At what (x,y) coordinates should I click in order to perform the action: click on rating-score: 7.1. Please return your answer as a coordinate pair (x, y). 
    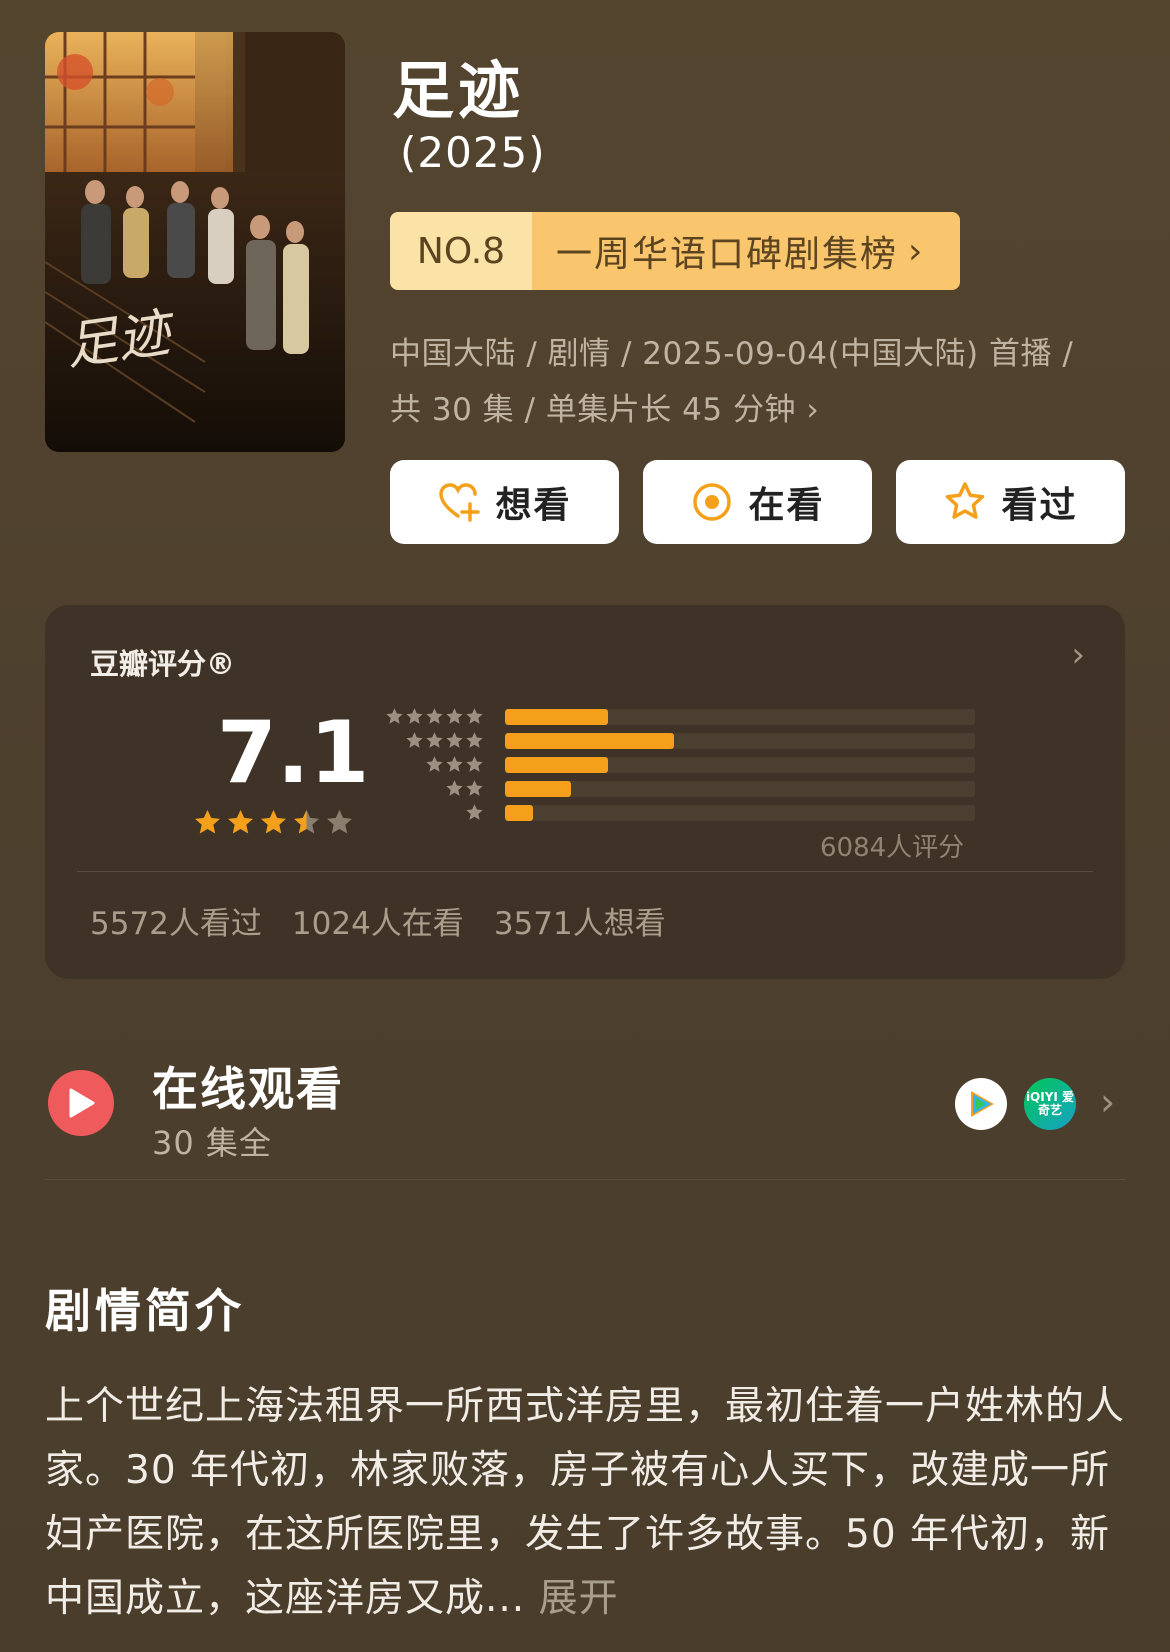
    Looking at the image, I should click on (293, 753).